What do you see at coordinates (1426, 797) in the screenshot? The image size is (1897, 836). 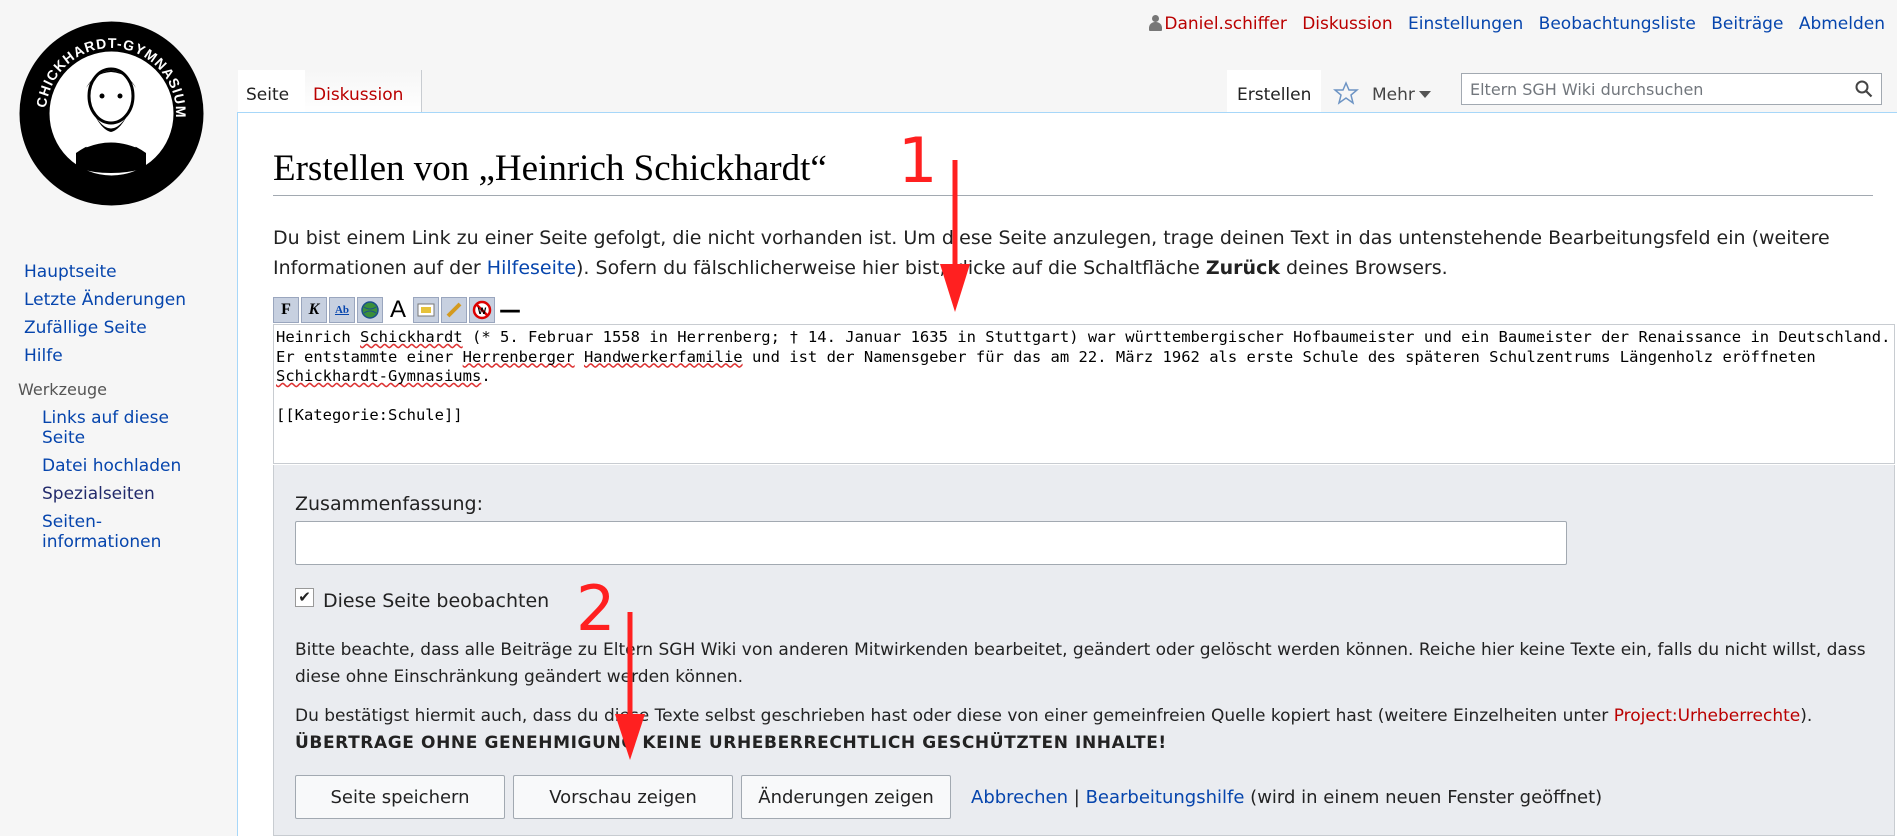 I see `editing-help-note: (wird in einem neuen Fenster geöffnet)` at bounding box center [1426, 797].